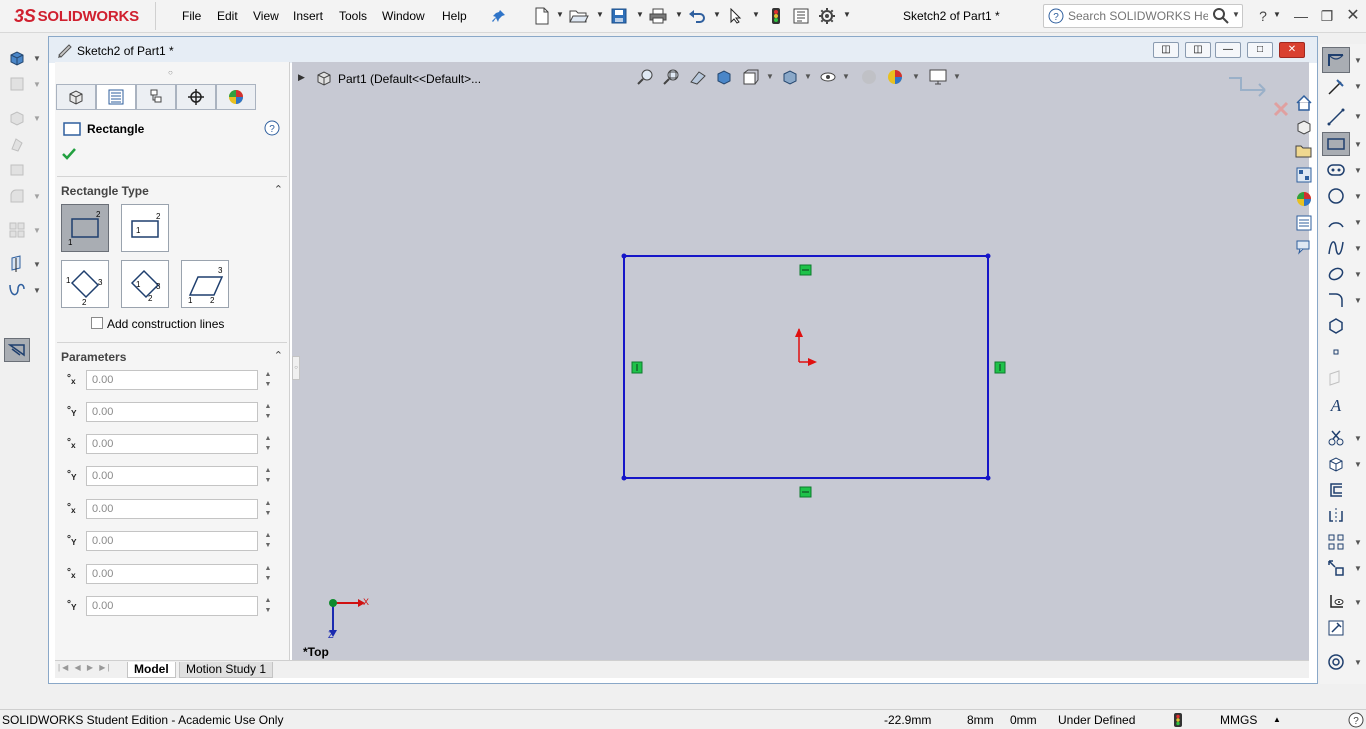  I want to click on menu-edit: Edit, so click(227, 16).